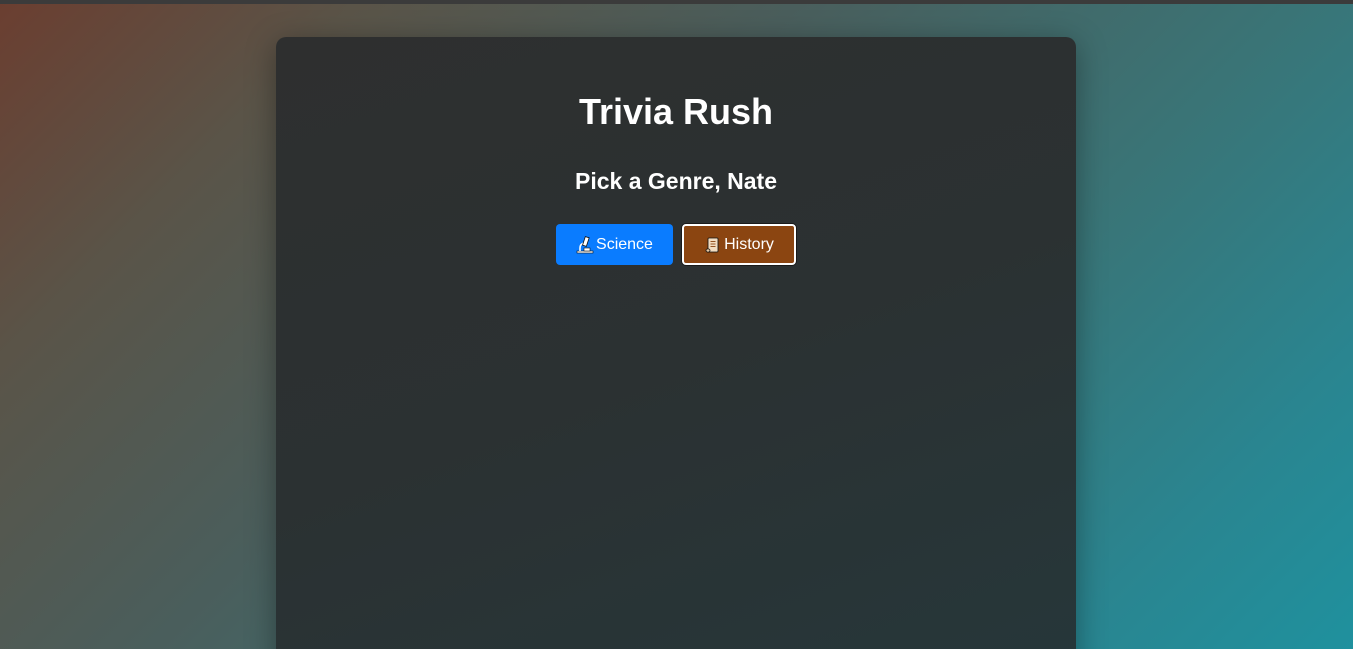  Describe the element at coordinates (713, 245) in the screenshot. I see `scroll-icon` at that location.